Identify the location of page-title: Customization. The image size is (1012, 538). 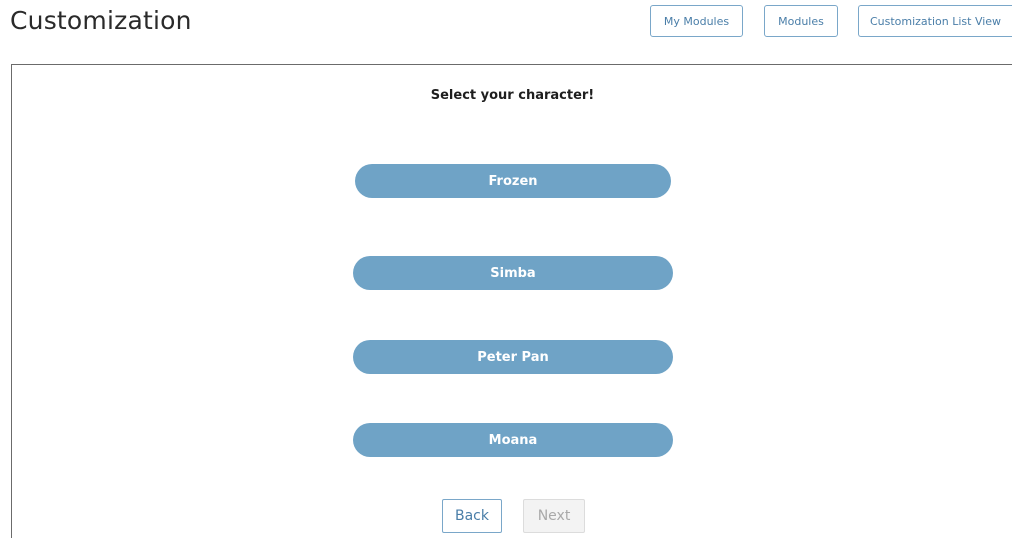
(101, 20).